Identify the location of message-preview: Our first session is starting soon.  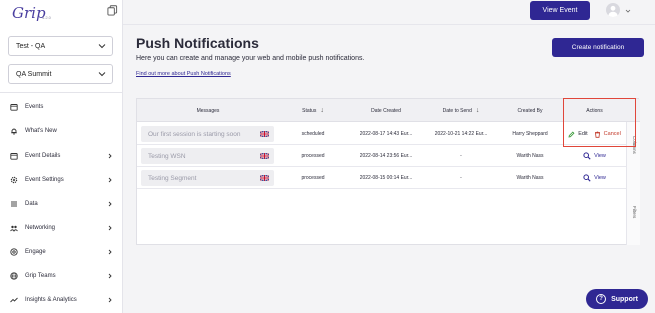
(207, 134).